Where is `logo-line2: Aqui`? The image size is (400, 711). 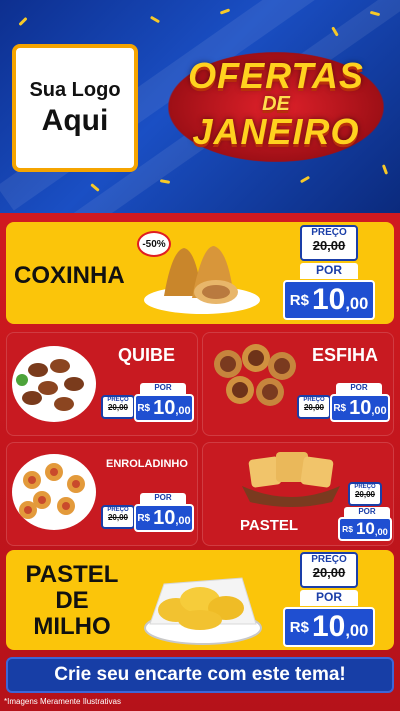 logo-line2: Aqui is located at coordinates (75, 120).